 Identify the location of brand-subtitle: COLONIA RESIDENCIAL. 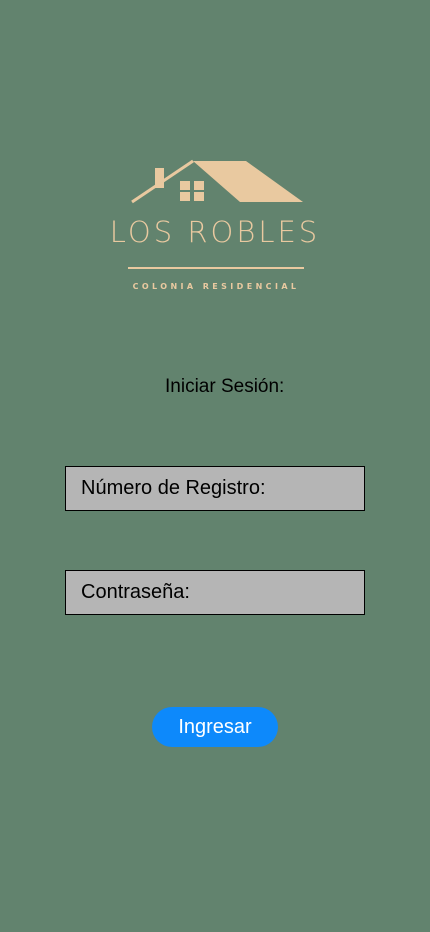
(216, 286).